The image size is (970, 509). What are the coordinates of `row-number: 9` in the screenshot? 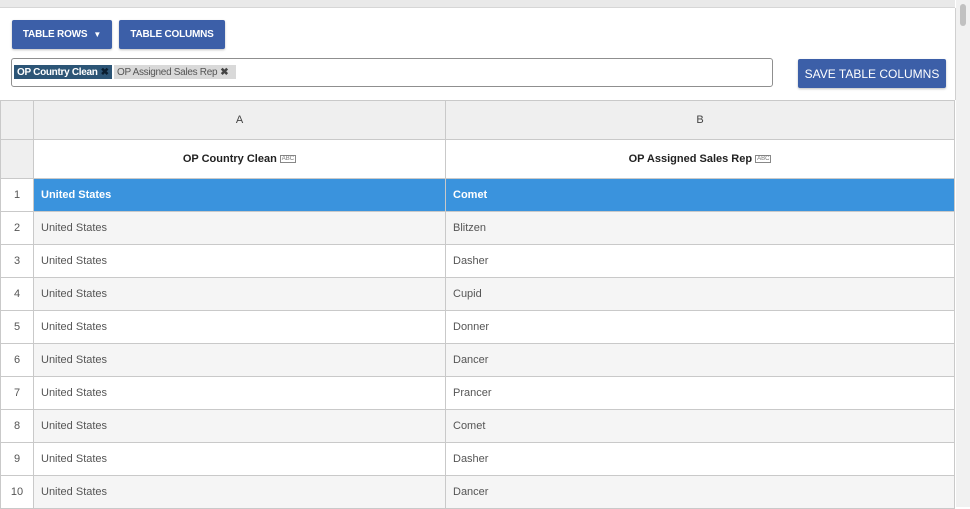 It's located at (17, 459).